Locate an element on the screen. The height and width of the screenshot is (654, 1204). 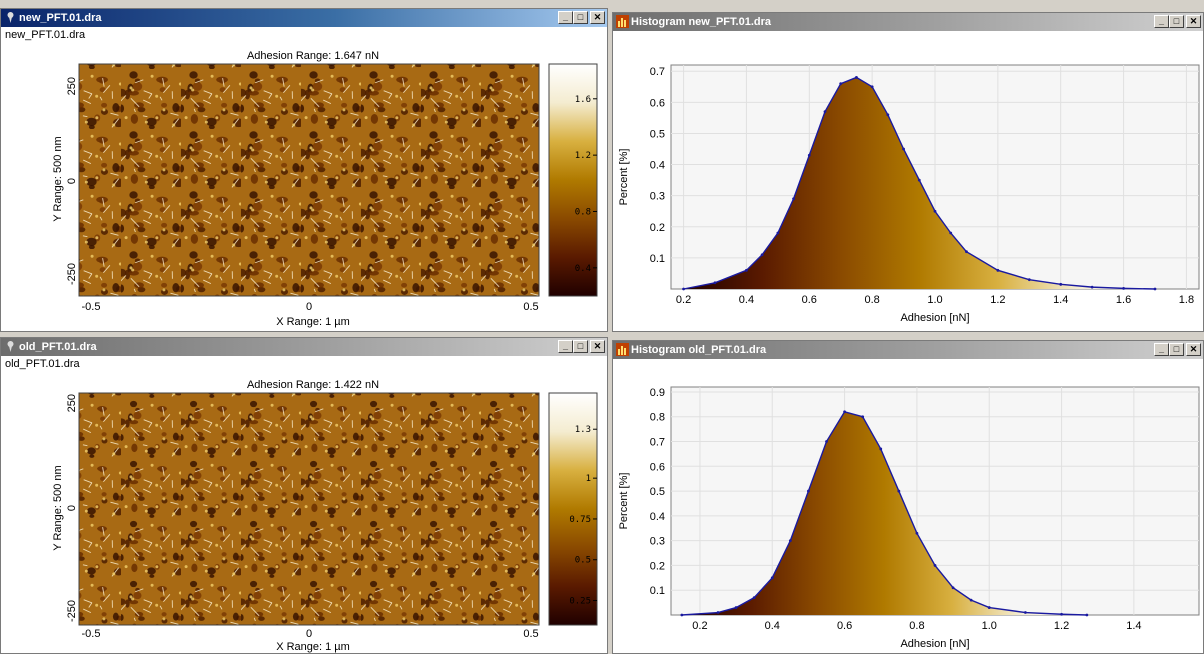
x-tick-label: 0.5 is located at coordinates (530, 634).